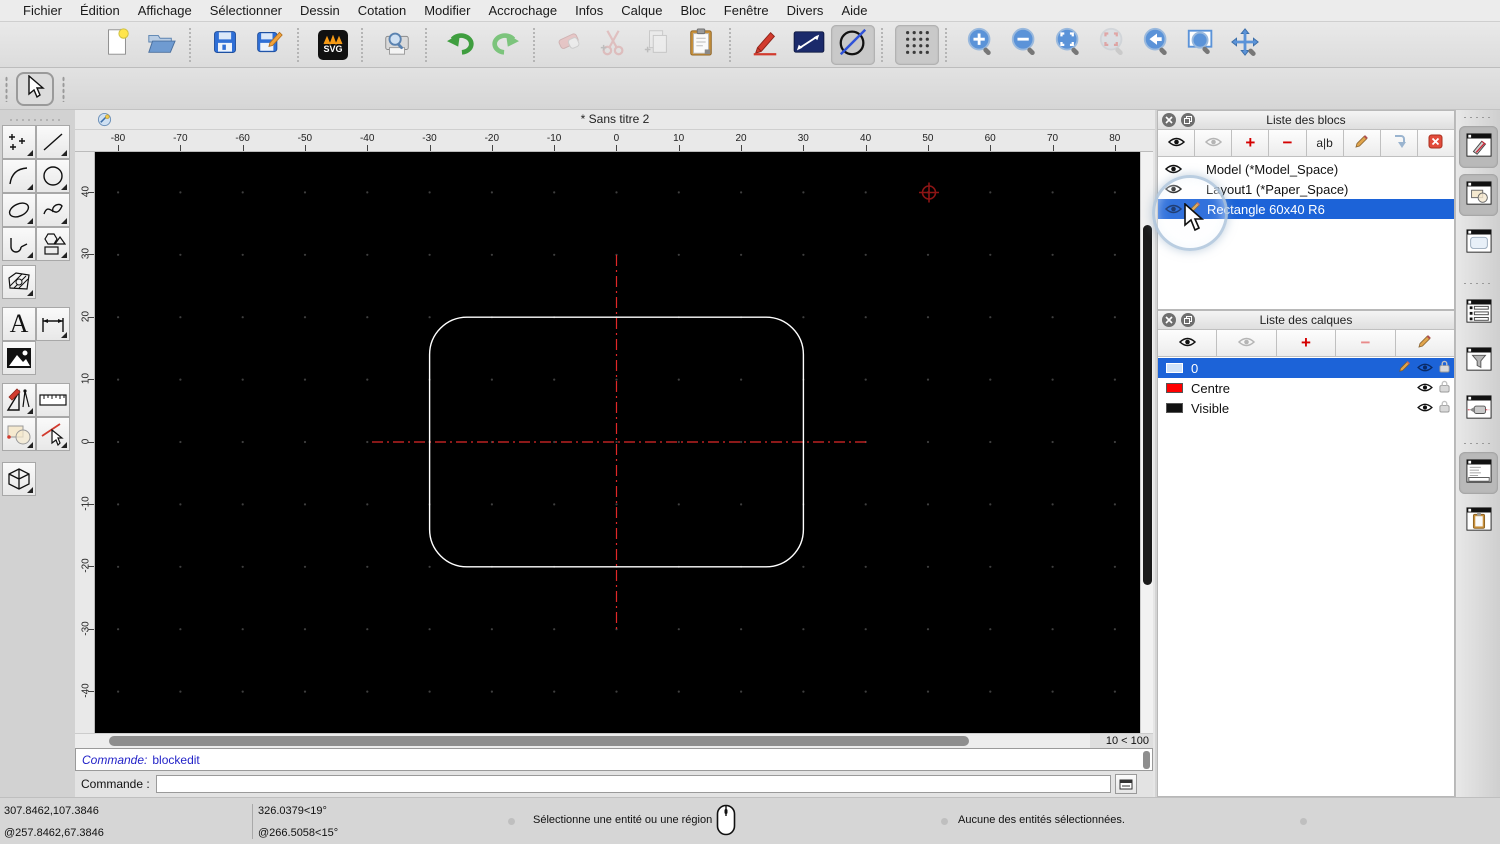 This screenshot has height=844, width=1500. I want to click on zoom-previous-button, so click(1157, 45).